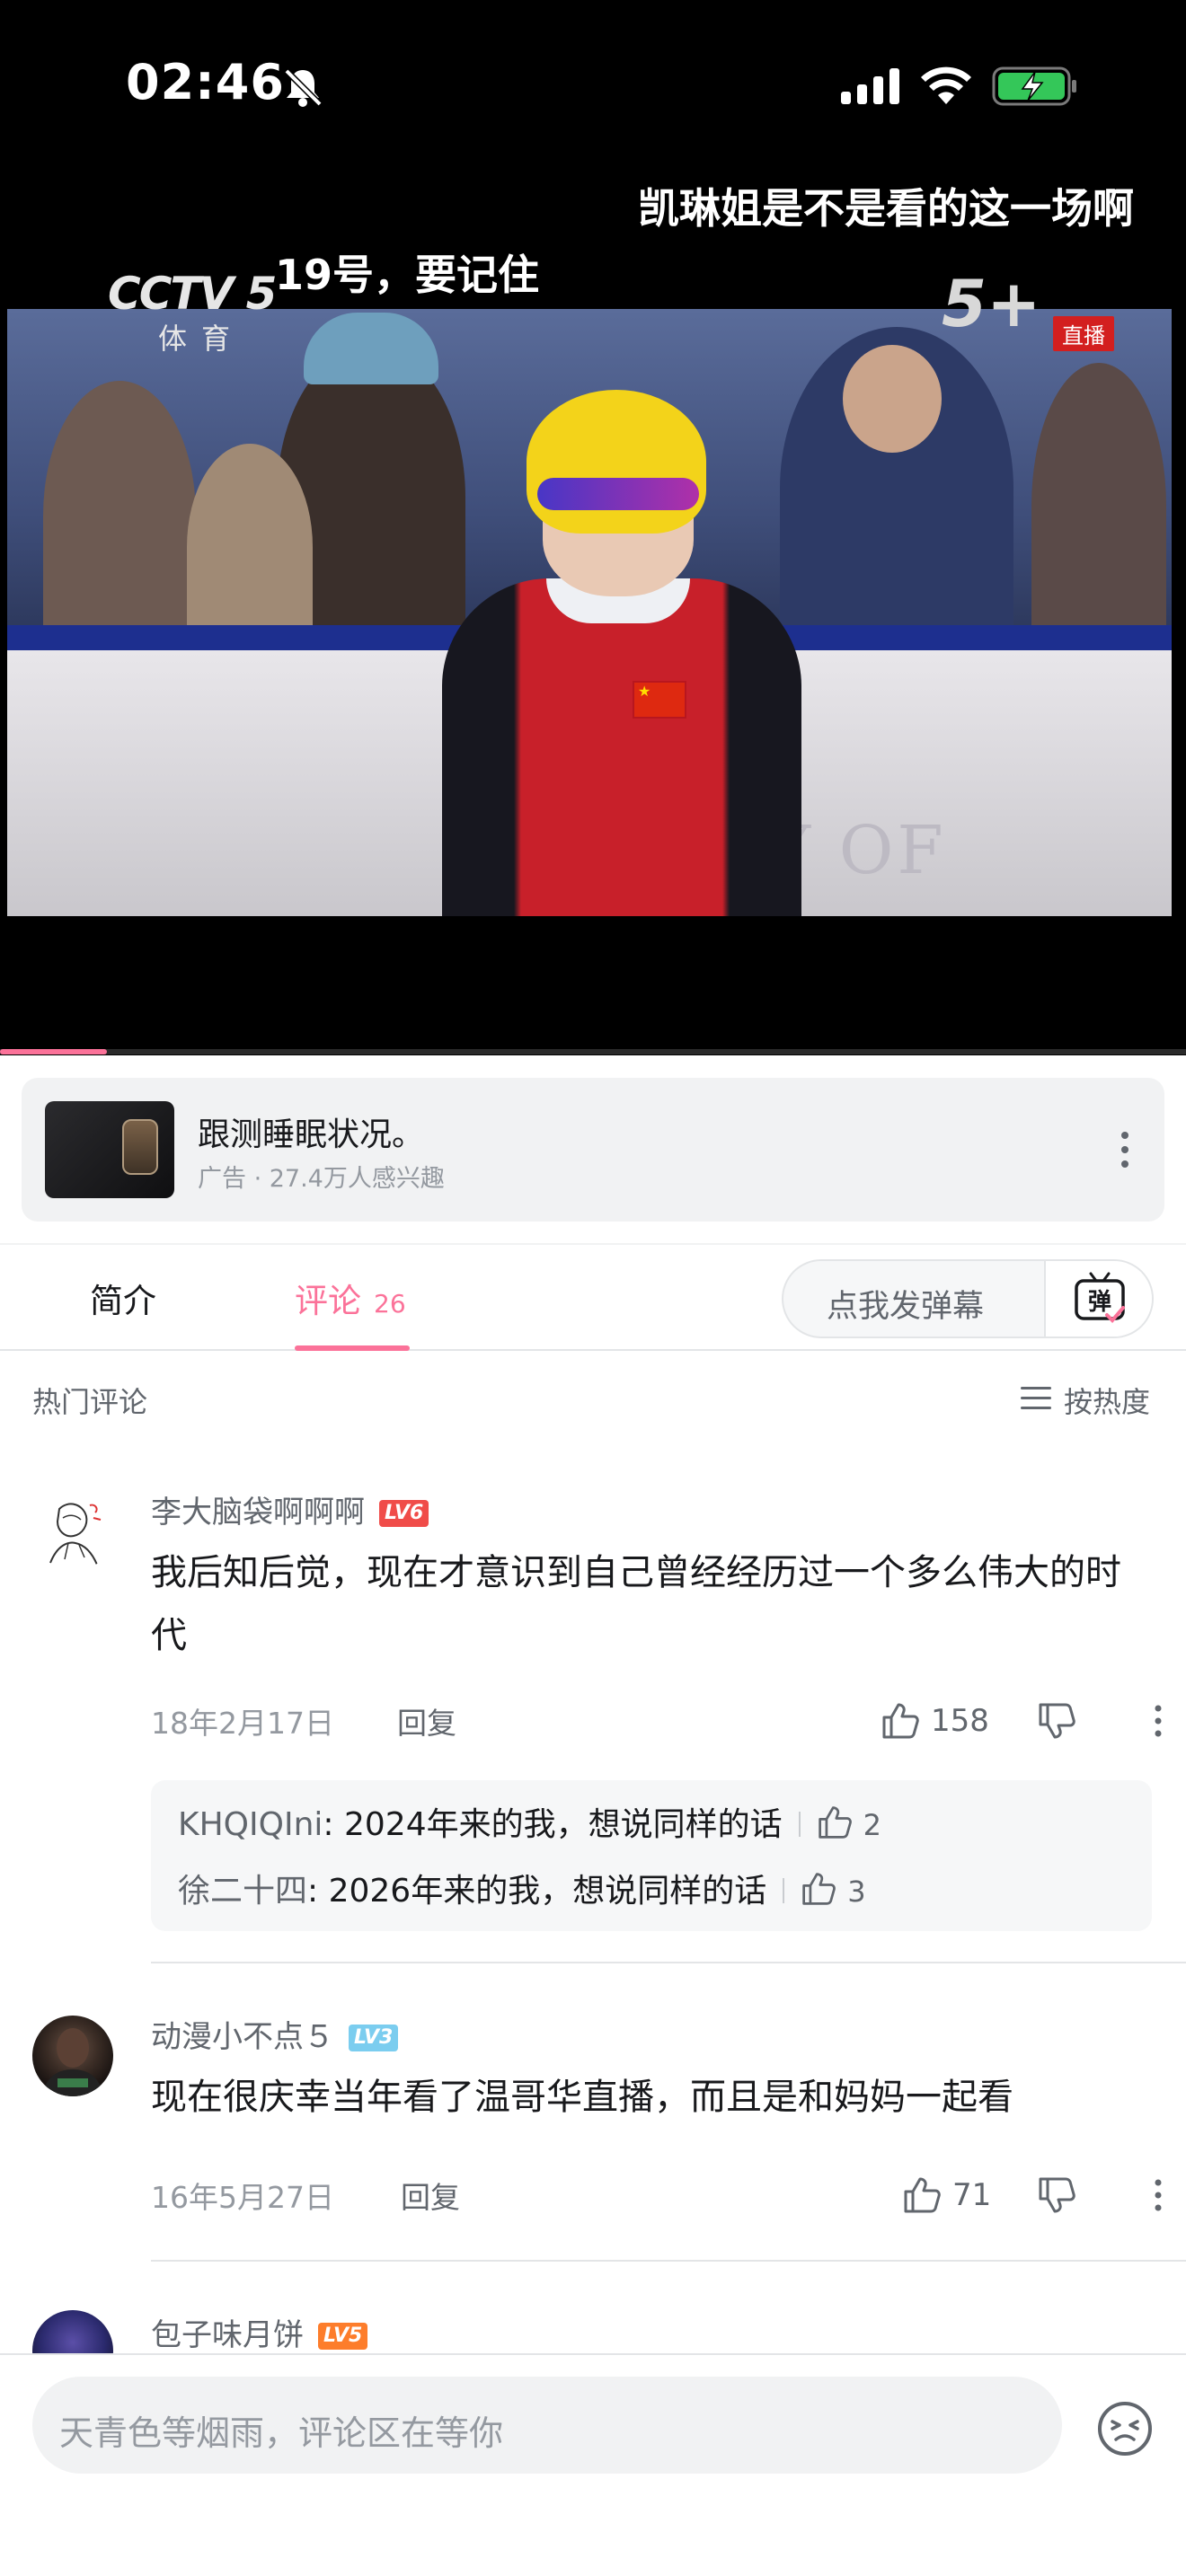 This screenshot has width=1186, height=2576. I want to click on status-bar: 02:46, so click(593, 85).